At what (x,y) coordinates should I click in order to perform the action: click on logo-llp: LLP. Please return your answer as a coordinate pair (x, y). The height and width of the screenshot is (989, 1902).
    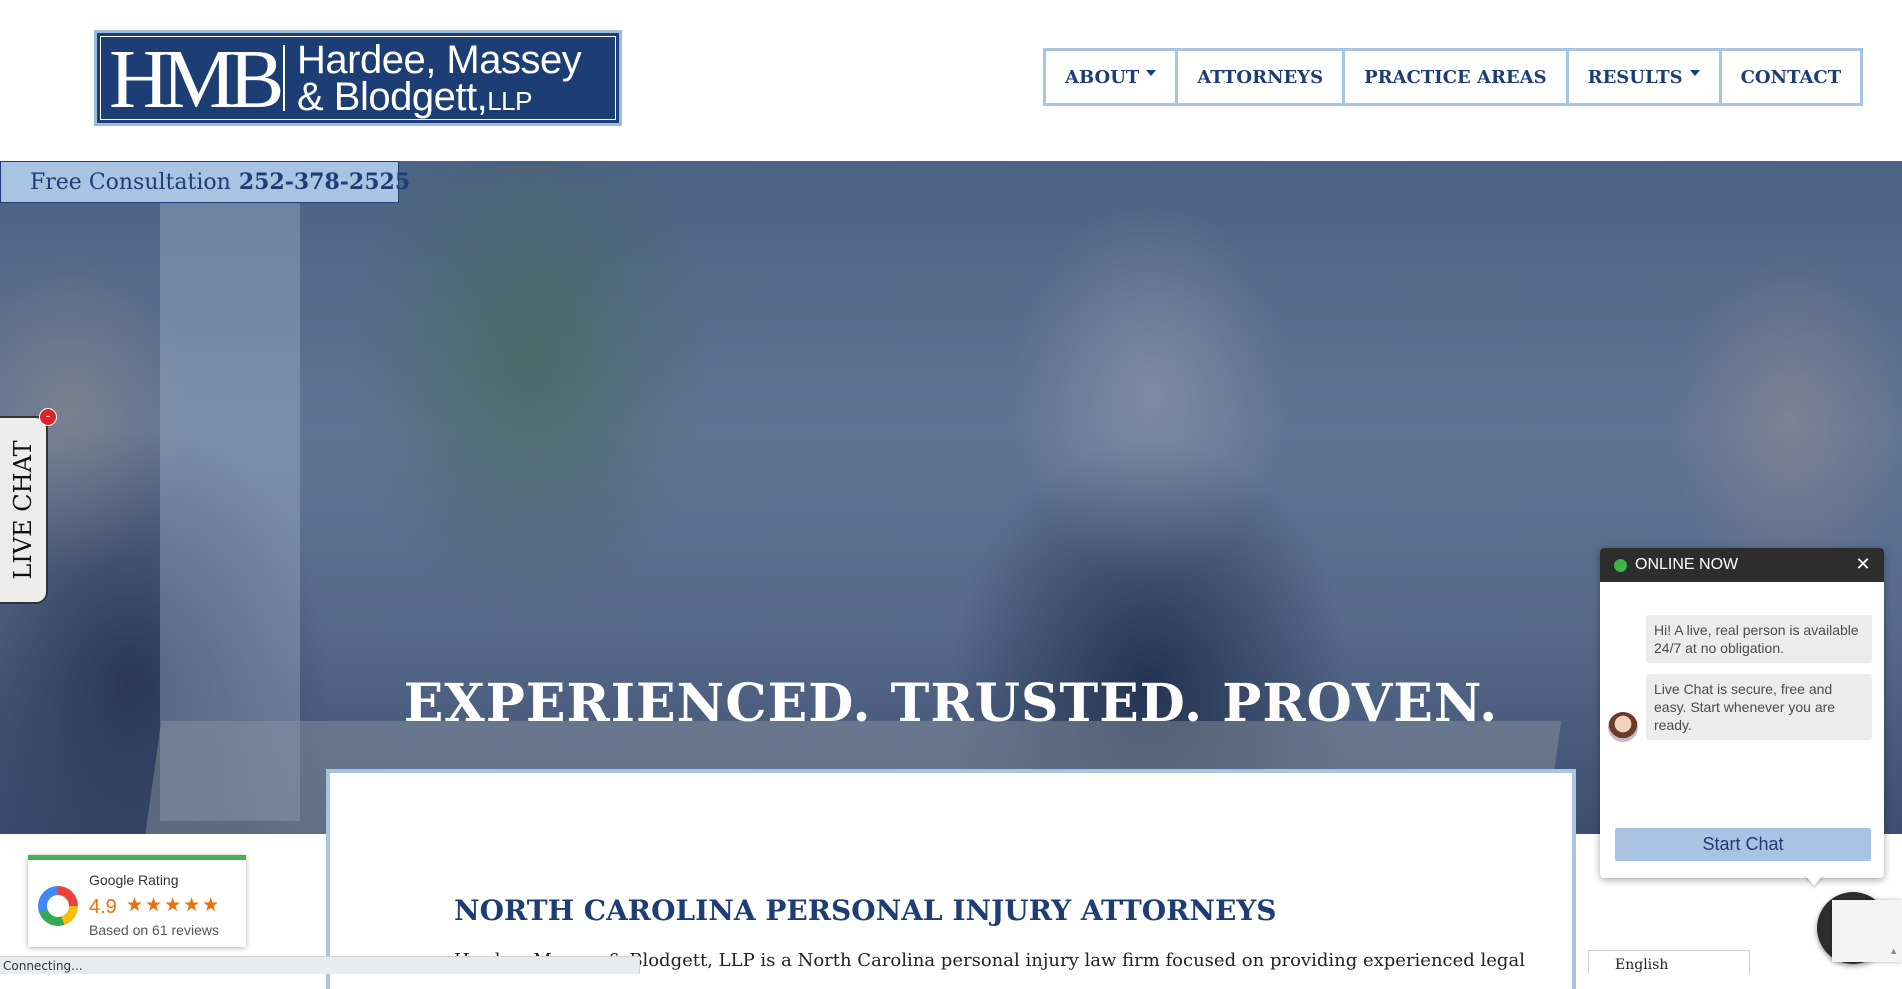
    Looking at the image, I should click on (509, 101).